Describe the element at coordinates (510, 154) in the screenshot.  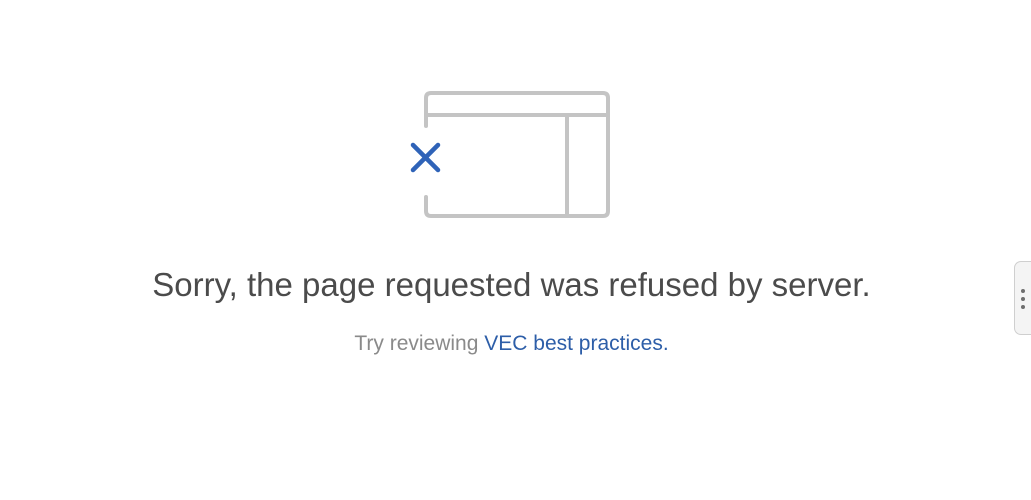
I see `blocked-window-icon` at that location.